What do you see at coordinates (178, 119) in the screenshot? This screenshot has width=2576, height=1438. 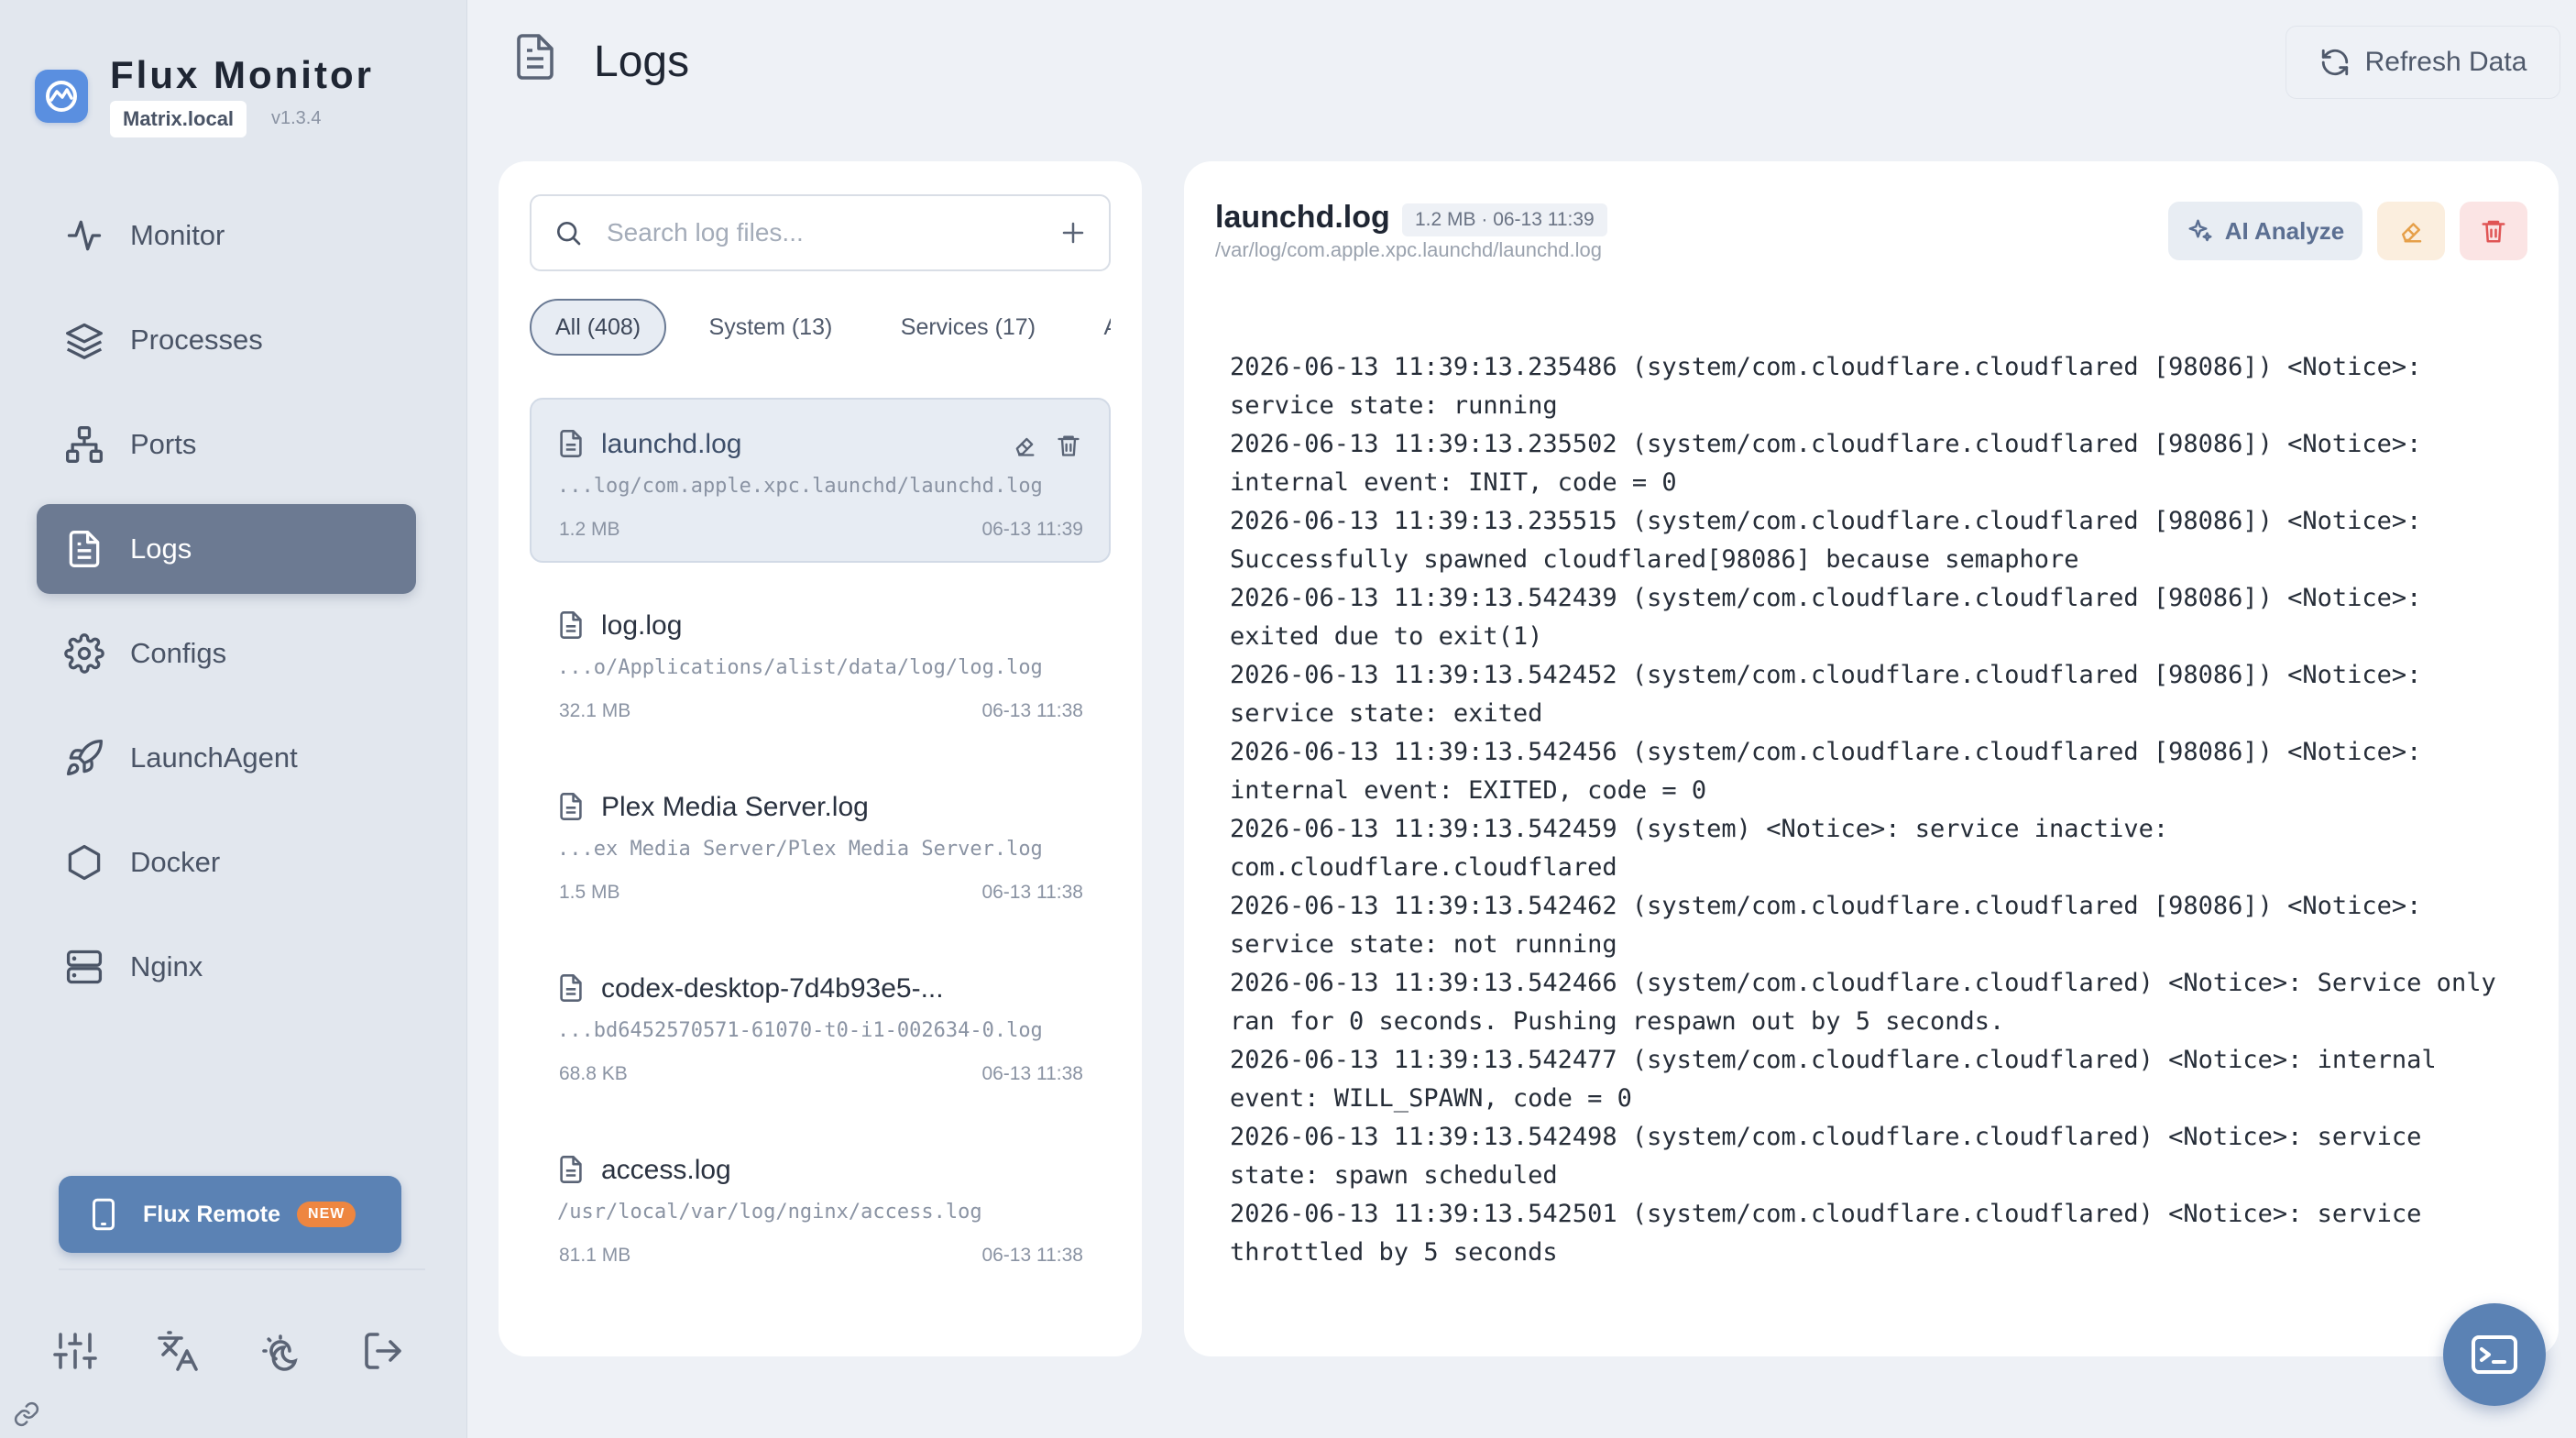 I see `host-badge: Matrix.local` at bounding box center [178, 119].